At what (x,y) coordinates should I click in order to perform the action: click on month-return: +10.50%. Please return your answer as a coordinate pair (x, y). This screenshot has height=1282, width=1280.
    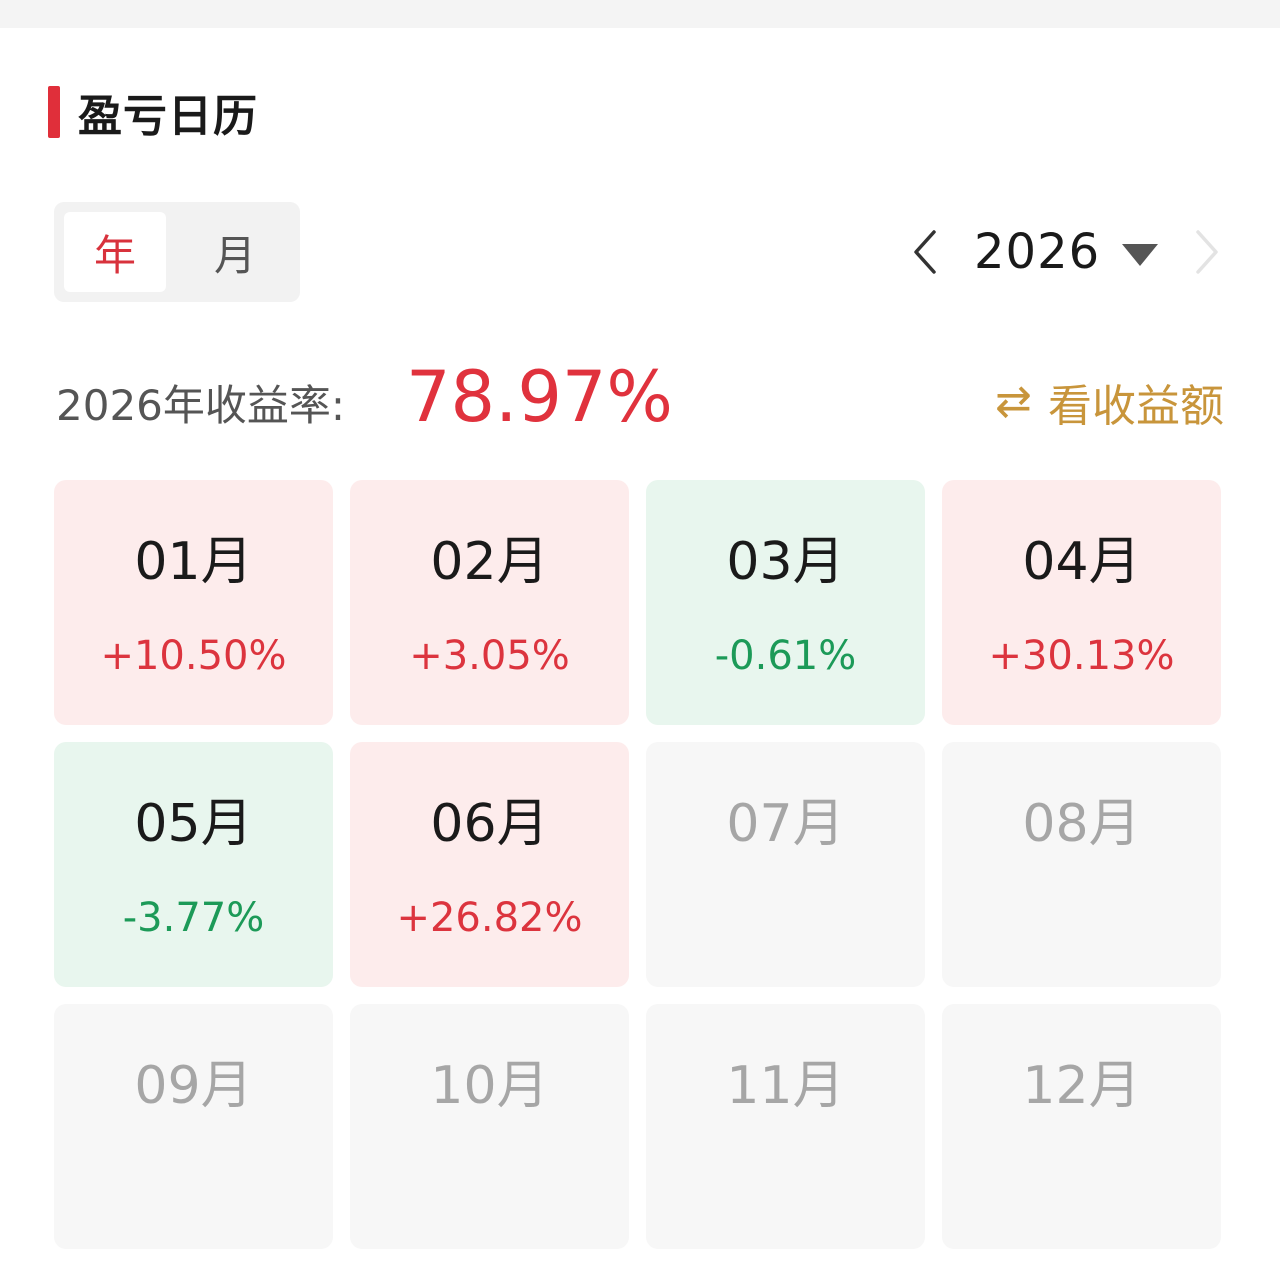
    Looking at the image, I should click on (193, 656).